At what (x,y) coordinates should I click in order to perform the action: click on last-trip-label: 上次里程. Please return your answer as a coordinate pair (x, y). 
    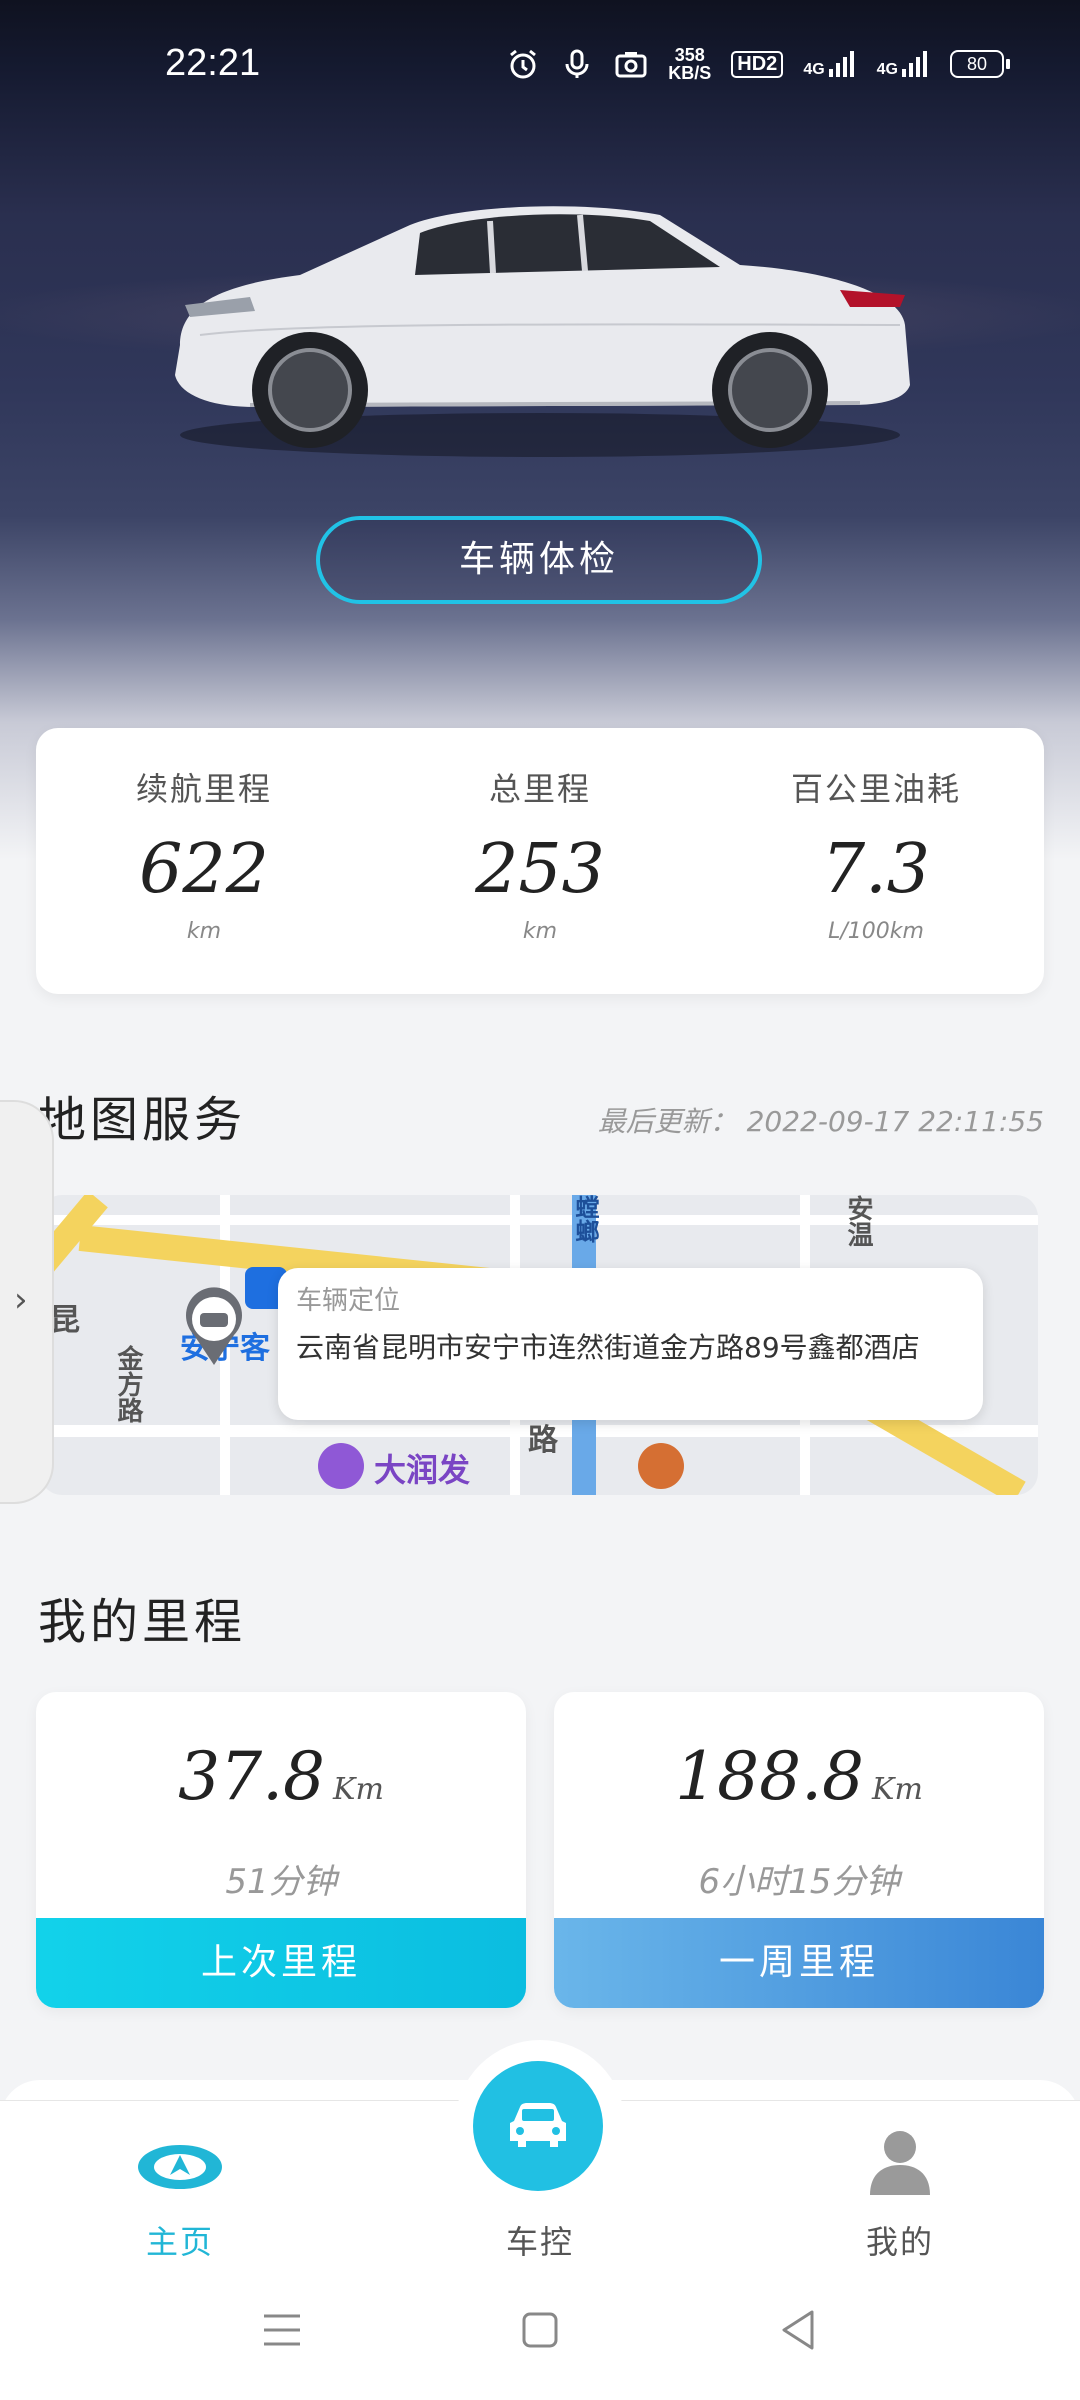
    Looking at the image, I should click on (281, 1963).